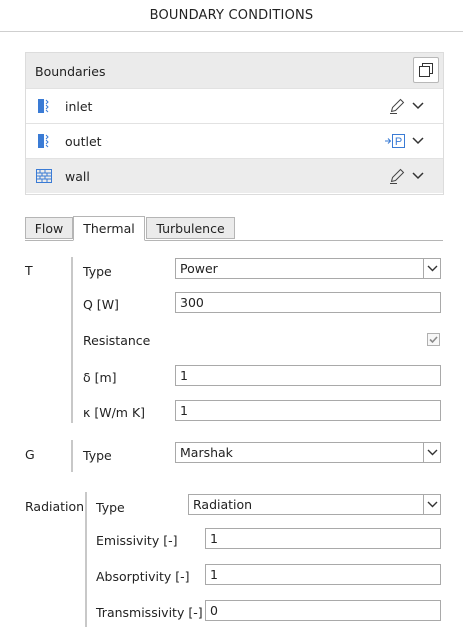  What do you see at coordinates (234, 105) in the screenshot?
I see `boundary-row-inlet: inlet` at bounding box center [234, 105].